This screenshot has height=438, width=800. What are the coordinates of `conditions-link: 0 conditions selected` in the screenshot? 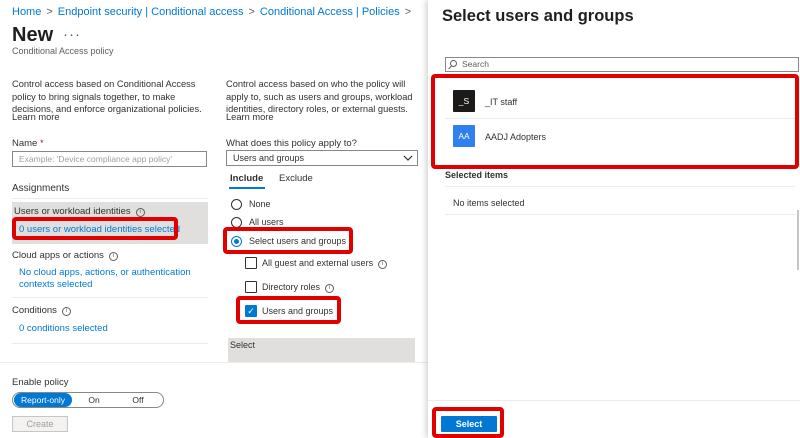 It's located at (63, 328).